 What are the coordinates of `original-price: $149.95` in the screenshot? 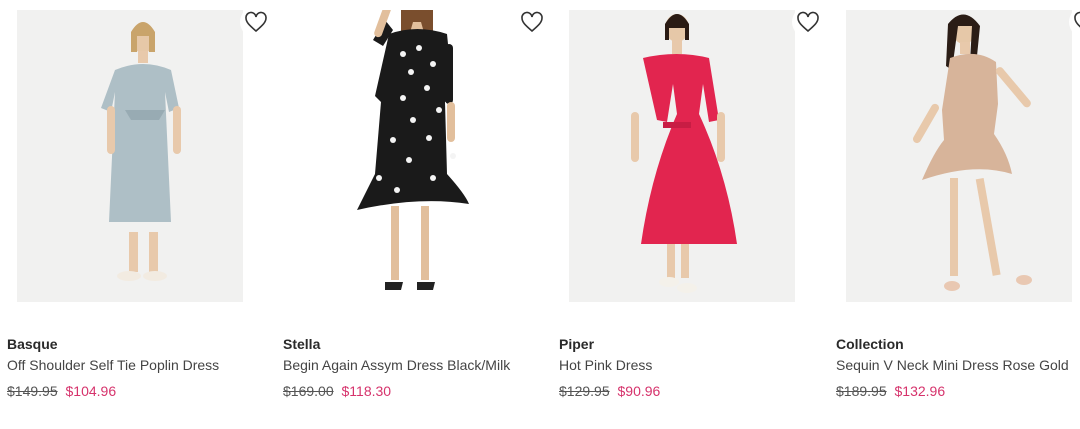 It's located at (32, 391).